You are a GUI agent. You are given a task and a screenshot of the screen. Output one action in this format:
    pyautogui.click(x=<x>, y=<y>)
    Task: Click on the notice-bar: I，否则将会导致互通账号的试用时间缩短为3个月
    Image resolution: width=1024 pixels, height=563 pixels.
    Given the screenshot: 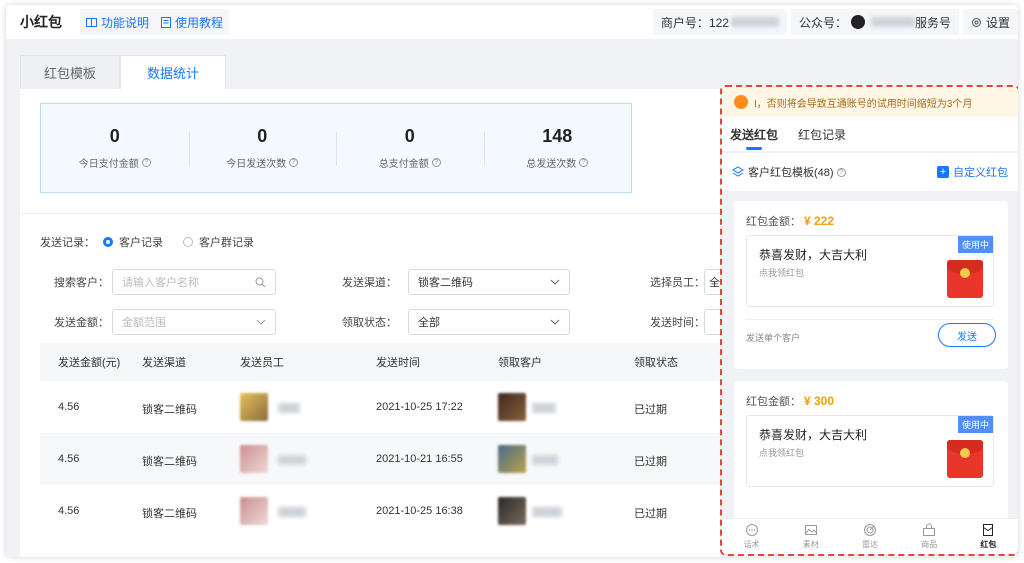 What is the action you would take?
    pyautogui.click(x=870, y=102)
    